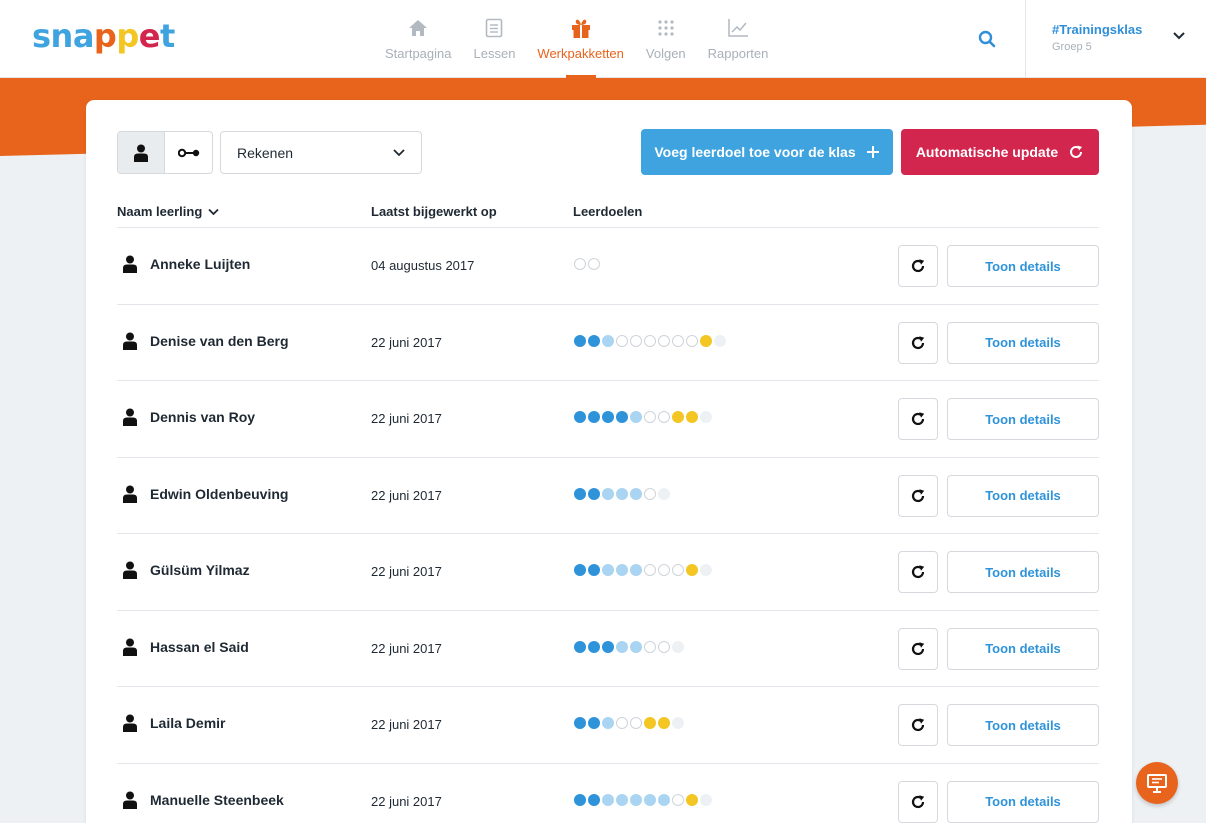 This screenshot has width=1206, height=823. I want to click on nav-item-label: Startpagina, so click(418, 53).